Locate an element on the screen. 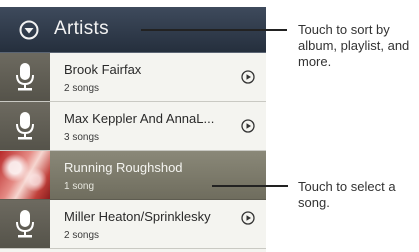 This screenshot has height=252, width=419. song-count: 1 song is located at coordinates (79, 186).